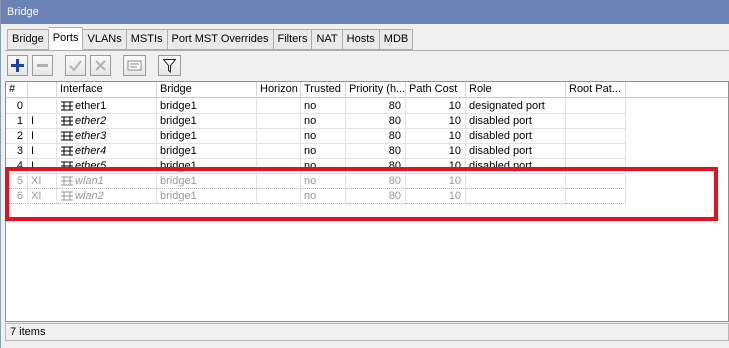 This screenshot has height=348, width=729. Describe the element at coordinates (91, 136) in the screenshot. I see `interface-name: ether3` at that location.